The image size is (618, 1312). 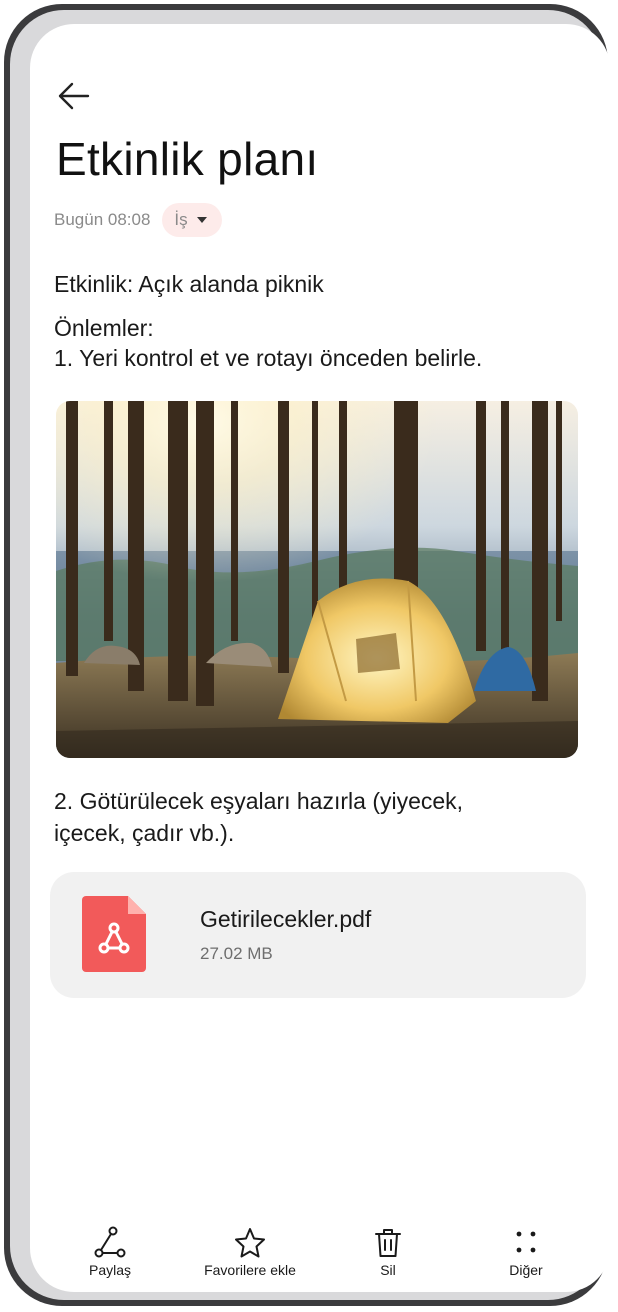 What do you see at coordinates (110, 1270) in the screenshot?
I see `share-label: Paylaş` at bounding box center [110, 1270].